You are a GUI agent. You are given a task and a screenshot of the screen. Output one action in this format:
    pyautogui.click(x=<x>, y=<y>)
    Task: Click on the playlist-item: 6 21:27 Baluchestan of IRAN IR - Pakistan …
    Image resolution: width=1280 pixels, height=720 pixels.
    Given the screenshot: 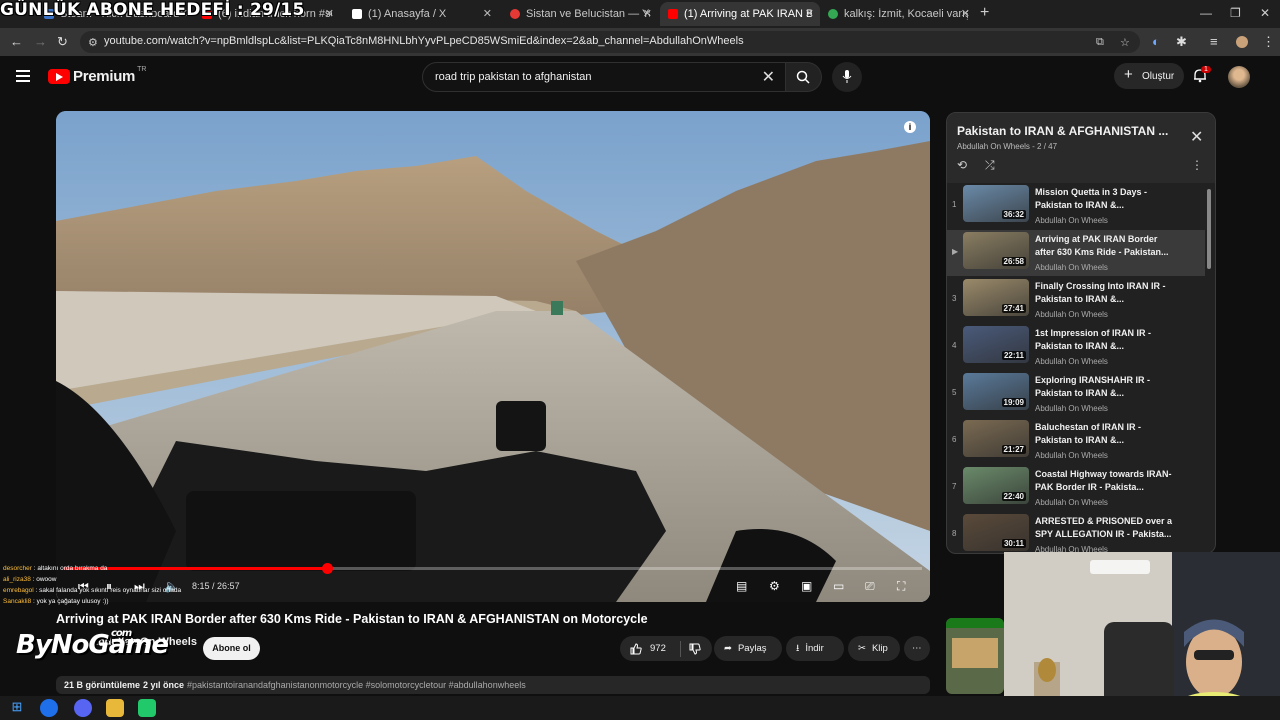 What is the action you would take?
    pyautogui.click(x=1076, y=441)
    